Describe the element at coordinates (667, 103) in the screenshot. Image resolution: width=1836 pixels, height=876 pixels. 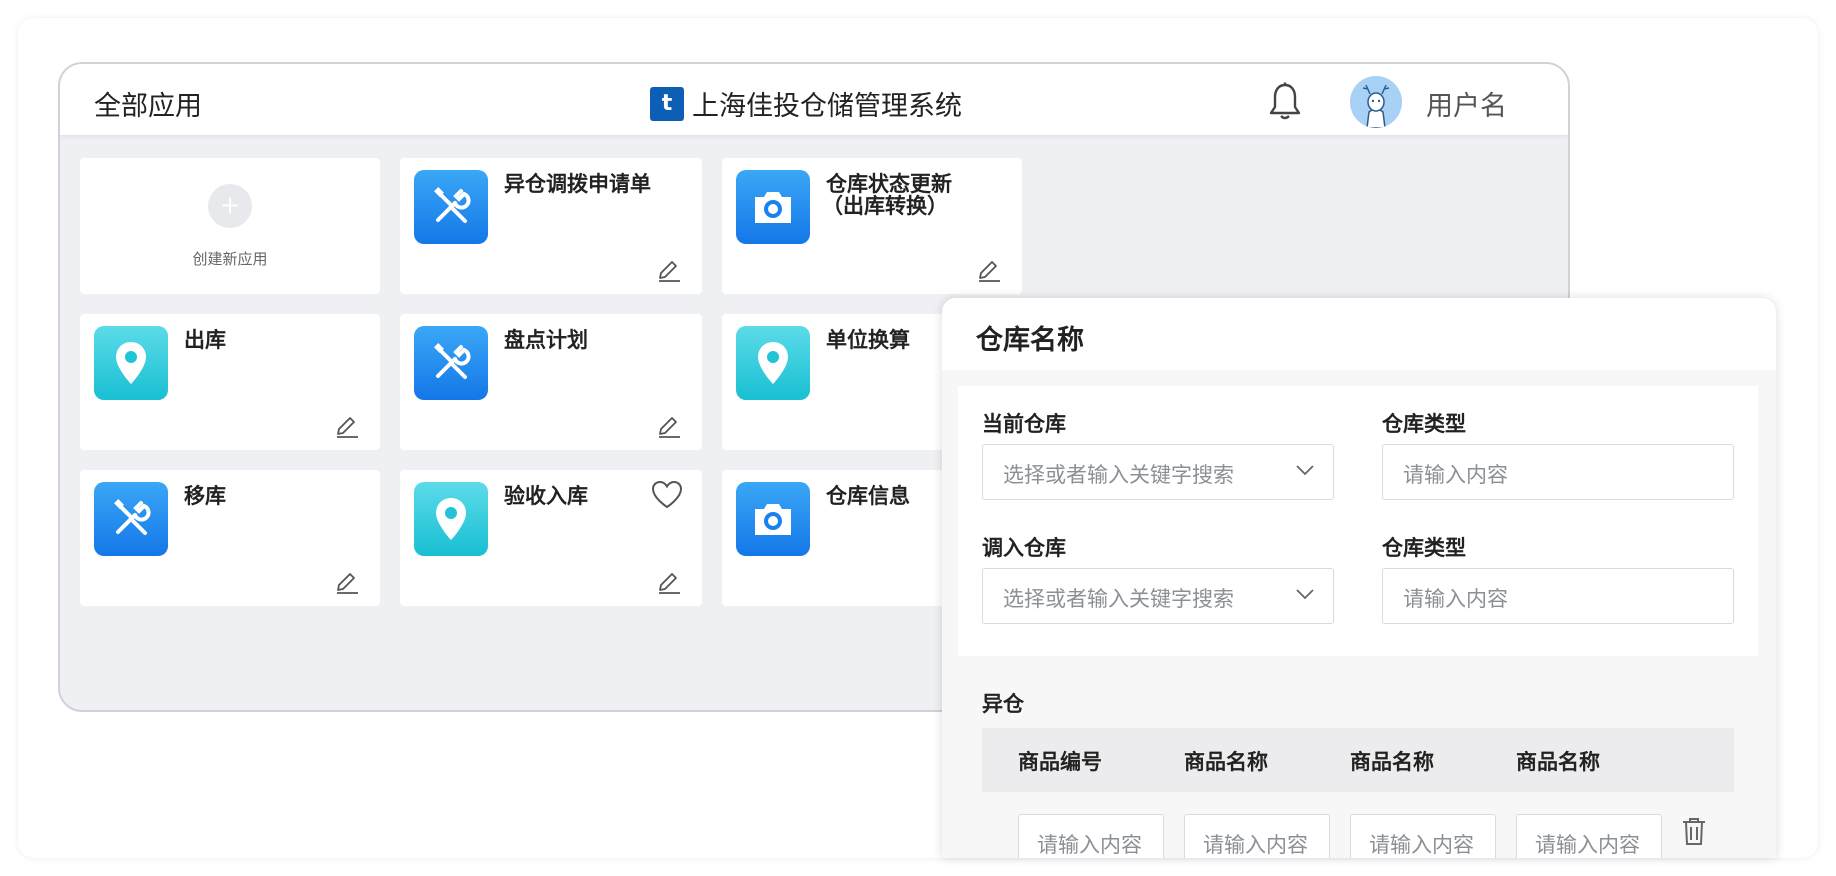
I see `brand-logo-icon: t` at that location.